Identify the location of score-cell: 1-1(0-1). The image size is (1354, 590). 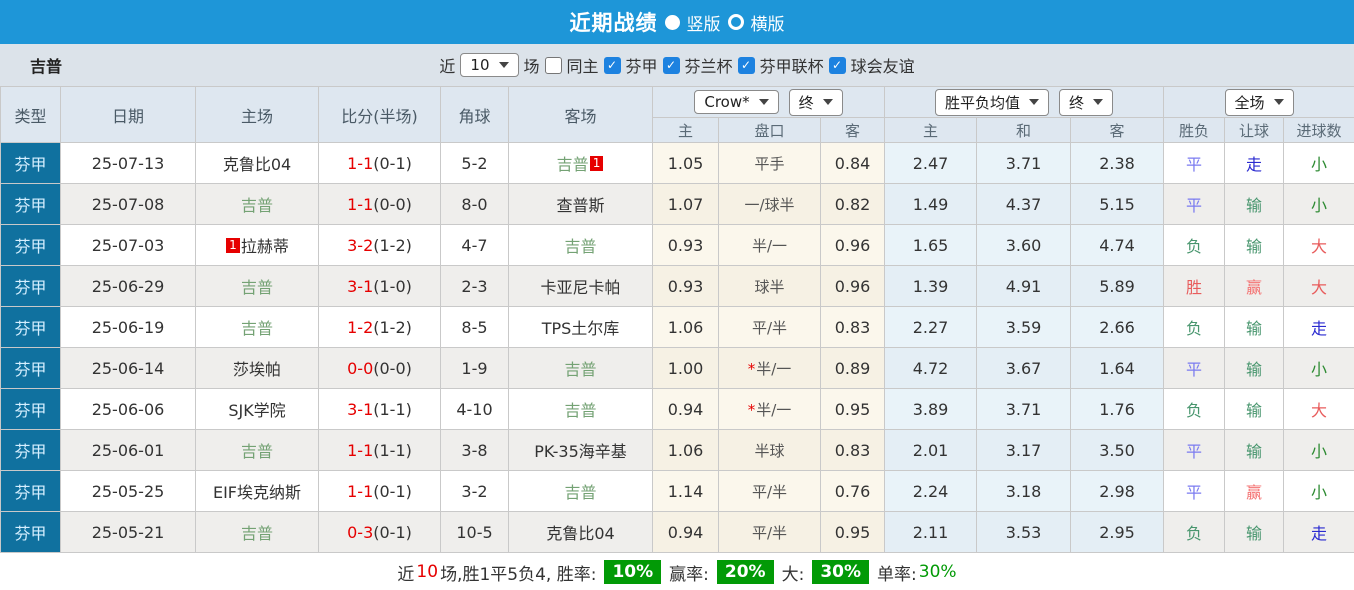
(379, 163).